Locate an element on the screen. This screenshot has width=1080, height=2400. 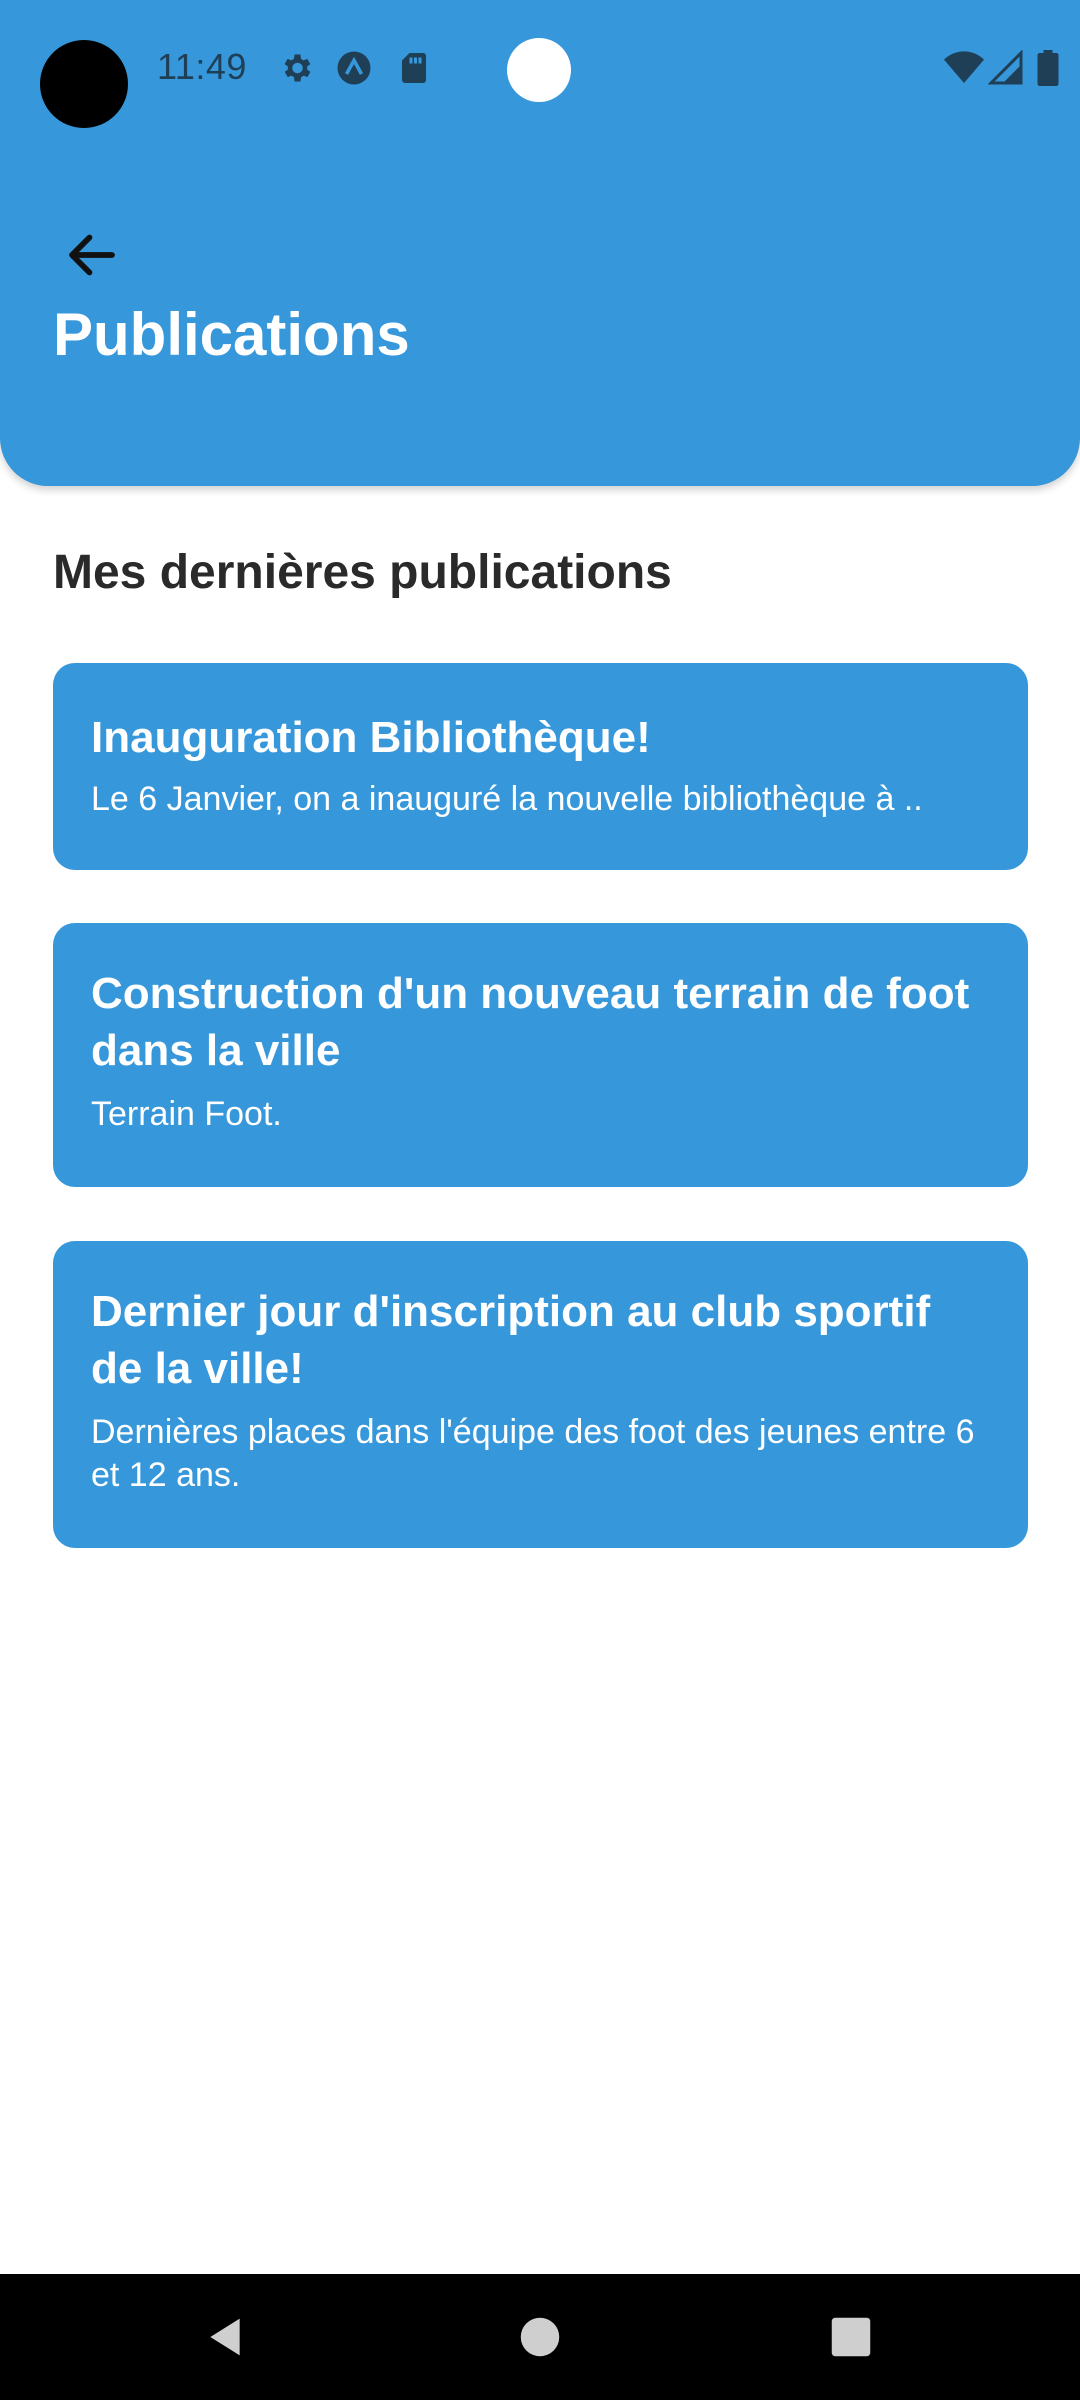
navigation-bar is located at coordinates (540, 2337).